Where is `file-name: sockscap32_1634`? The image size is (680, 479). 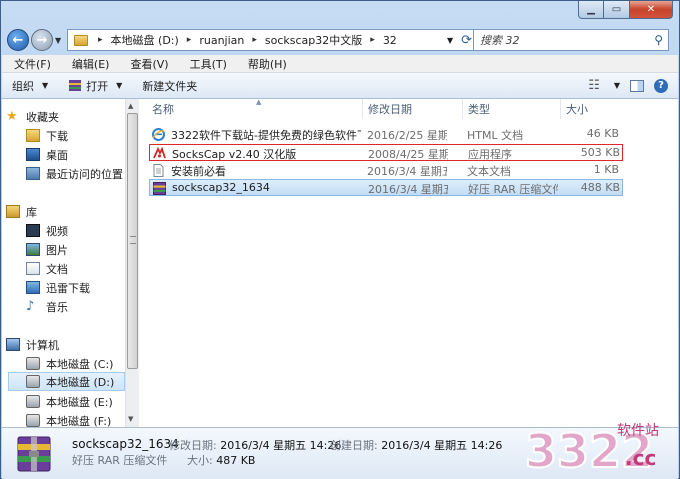 file-name: sockscap32_1634 is located at coordinates (221, 187).